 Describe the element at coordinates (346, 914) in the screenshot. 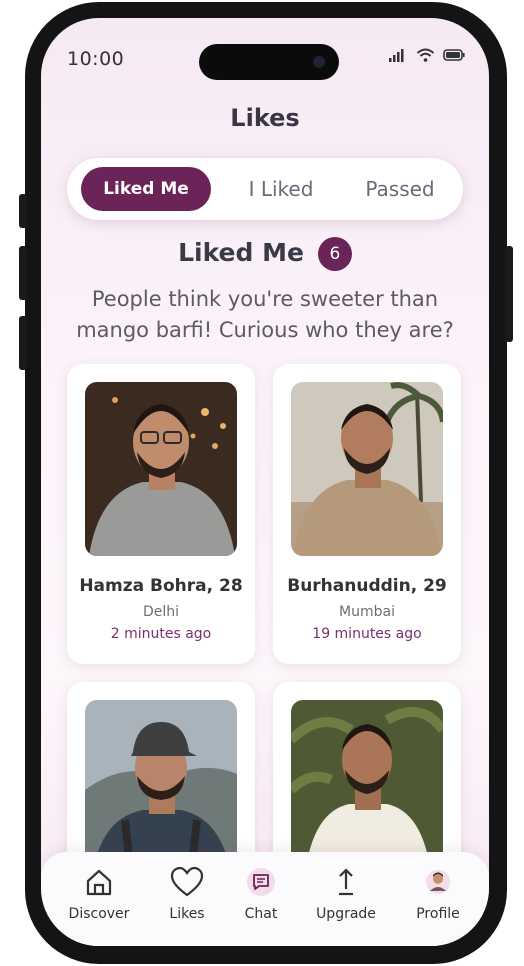

I see `nav-upgrade-label: Upgrade` at that location.